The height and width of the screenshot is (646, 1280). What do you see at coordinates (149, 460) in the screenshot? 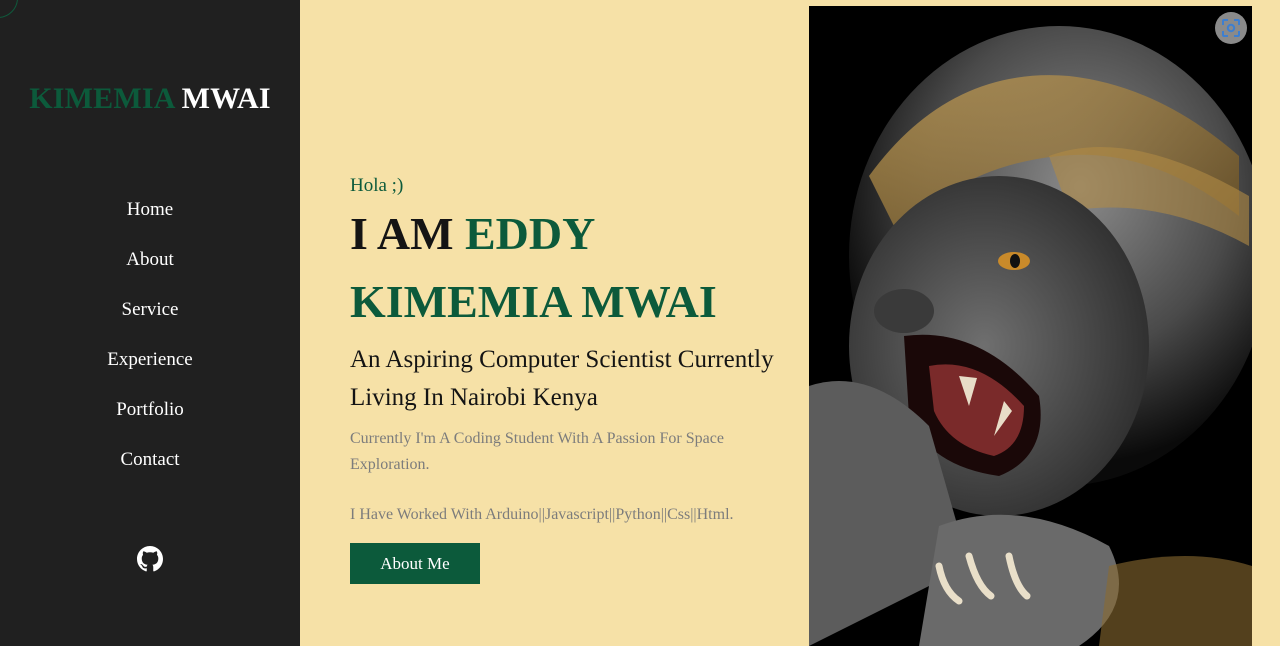
I see `nav-contact: Contact` at bounding box center [149, 460].